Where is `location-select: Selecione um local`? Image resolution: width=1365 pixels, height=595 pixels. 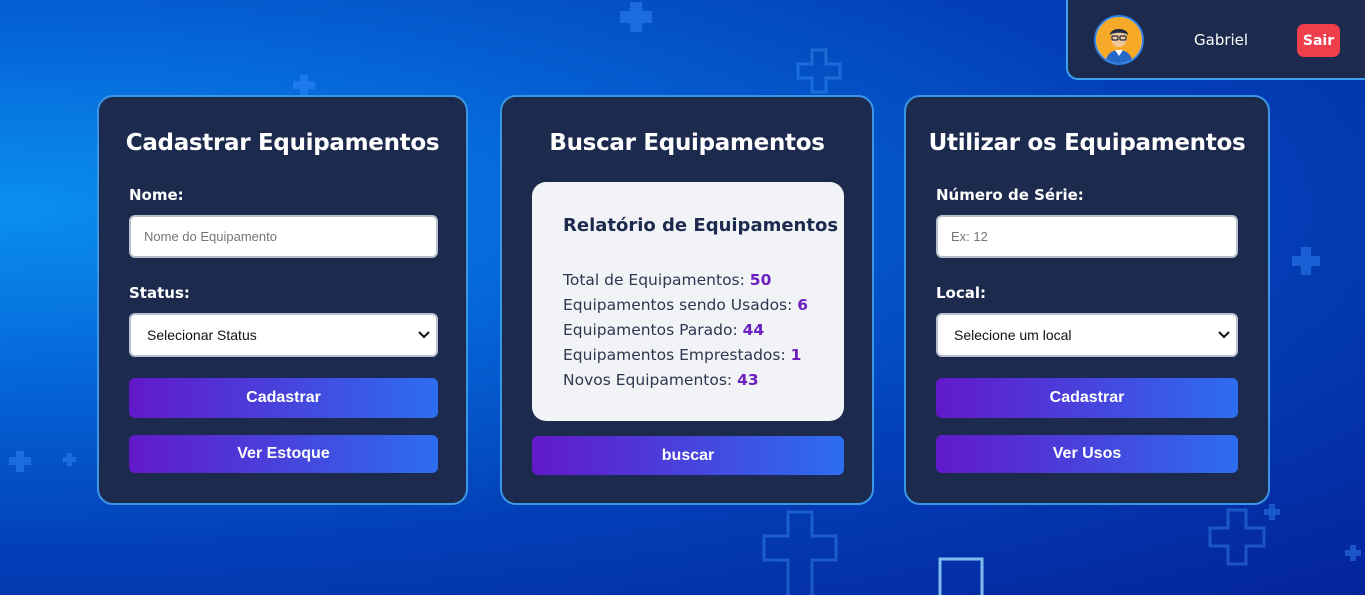
location-select: Selecione um local is located at coordinates (1087, 335).